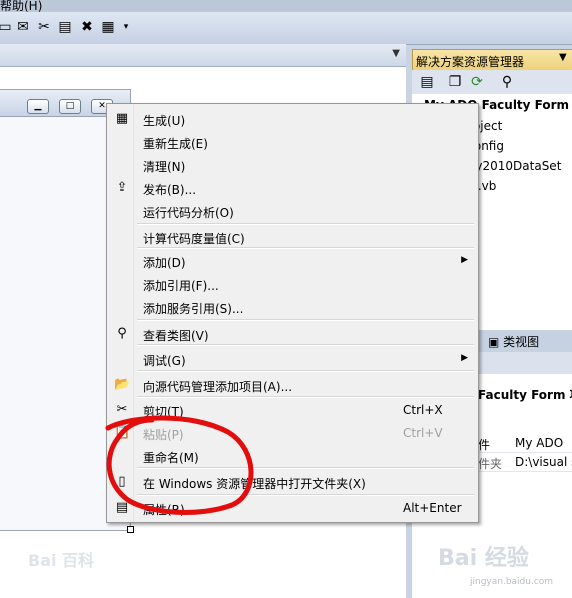 The image size is (572, 598). Describe the element at coordinates (292, 334) in the screenshot. I see `menu-item: ⚲ 查看类图(V)` at that location.